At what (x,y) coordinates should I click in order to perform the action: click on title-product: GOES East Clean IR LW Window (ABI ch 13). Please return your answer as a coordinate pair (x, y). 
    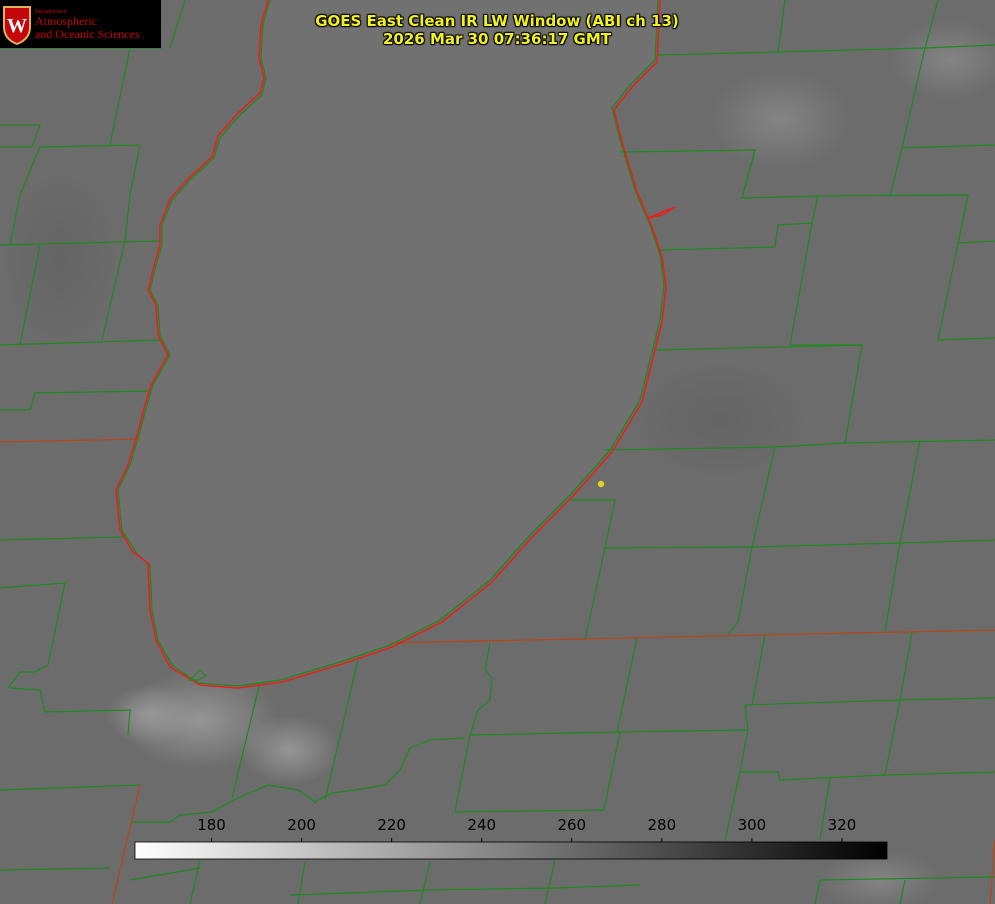
    Looking at the image, I should click on (497, 21).